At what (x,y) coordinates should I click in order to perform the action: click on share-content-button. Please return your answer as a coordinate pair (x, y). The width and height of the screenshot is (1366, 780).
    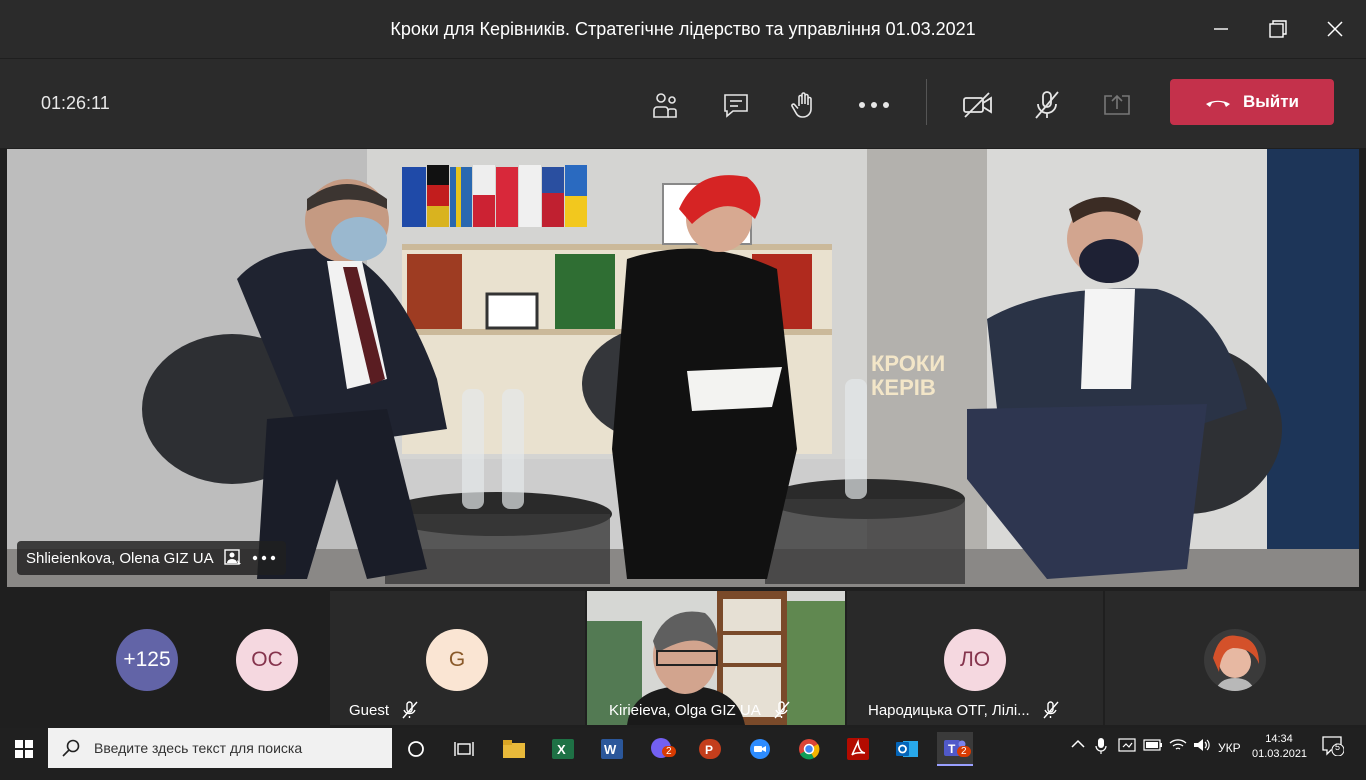
    Looking at the image, I should click on (1117, 105).